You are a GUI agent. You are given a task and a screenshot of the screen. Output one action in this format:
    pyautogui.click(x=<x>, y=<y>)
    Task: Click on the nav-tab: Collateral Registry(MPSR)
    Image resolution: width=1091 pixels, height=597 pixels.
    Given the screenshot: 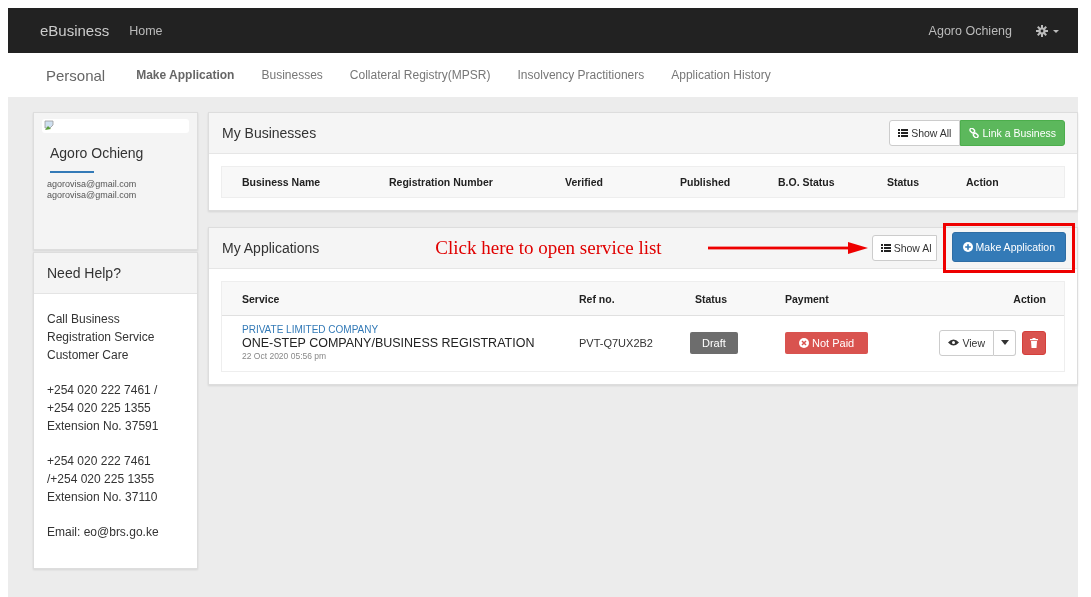 What is the action you would take?
    pyautogui.click(x=420, y=75)
    